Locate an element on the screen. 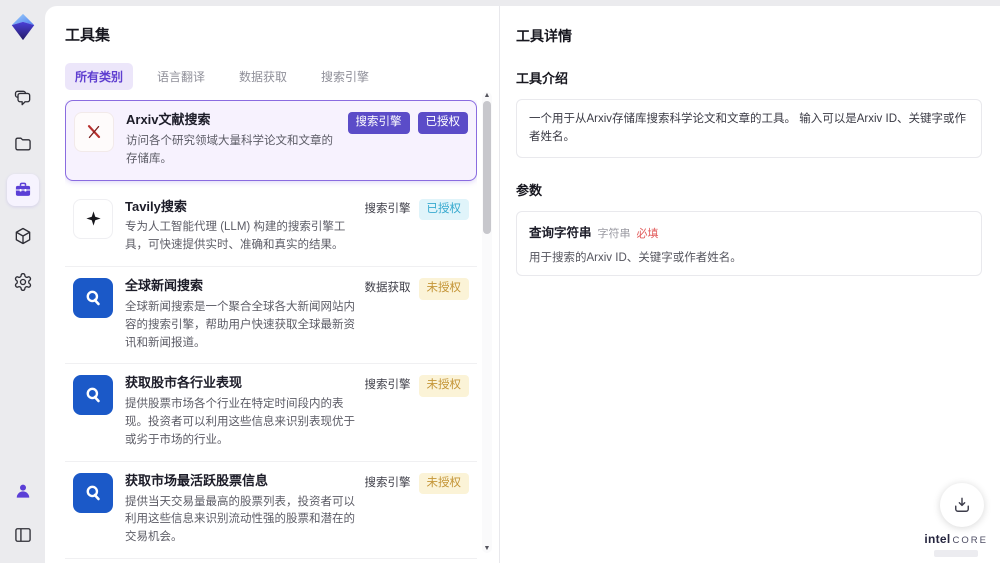 Image resolution: width=1000 pixels, height=563 pixels. intel-core-logo: intel CORE is located at coordinates (956, 543).